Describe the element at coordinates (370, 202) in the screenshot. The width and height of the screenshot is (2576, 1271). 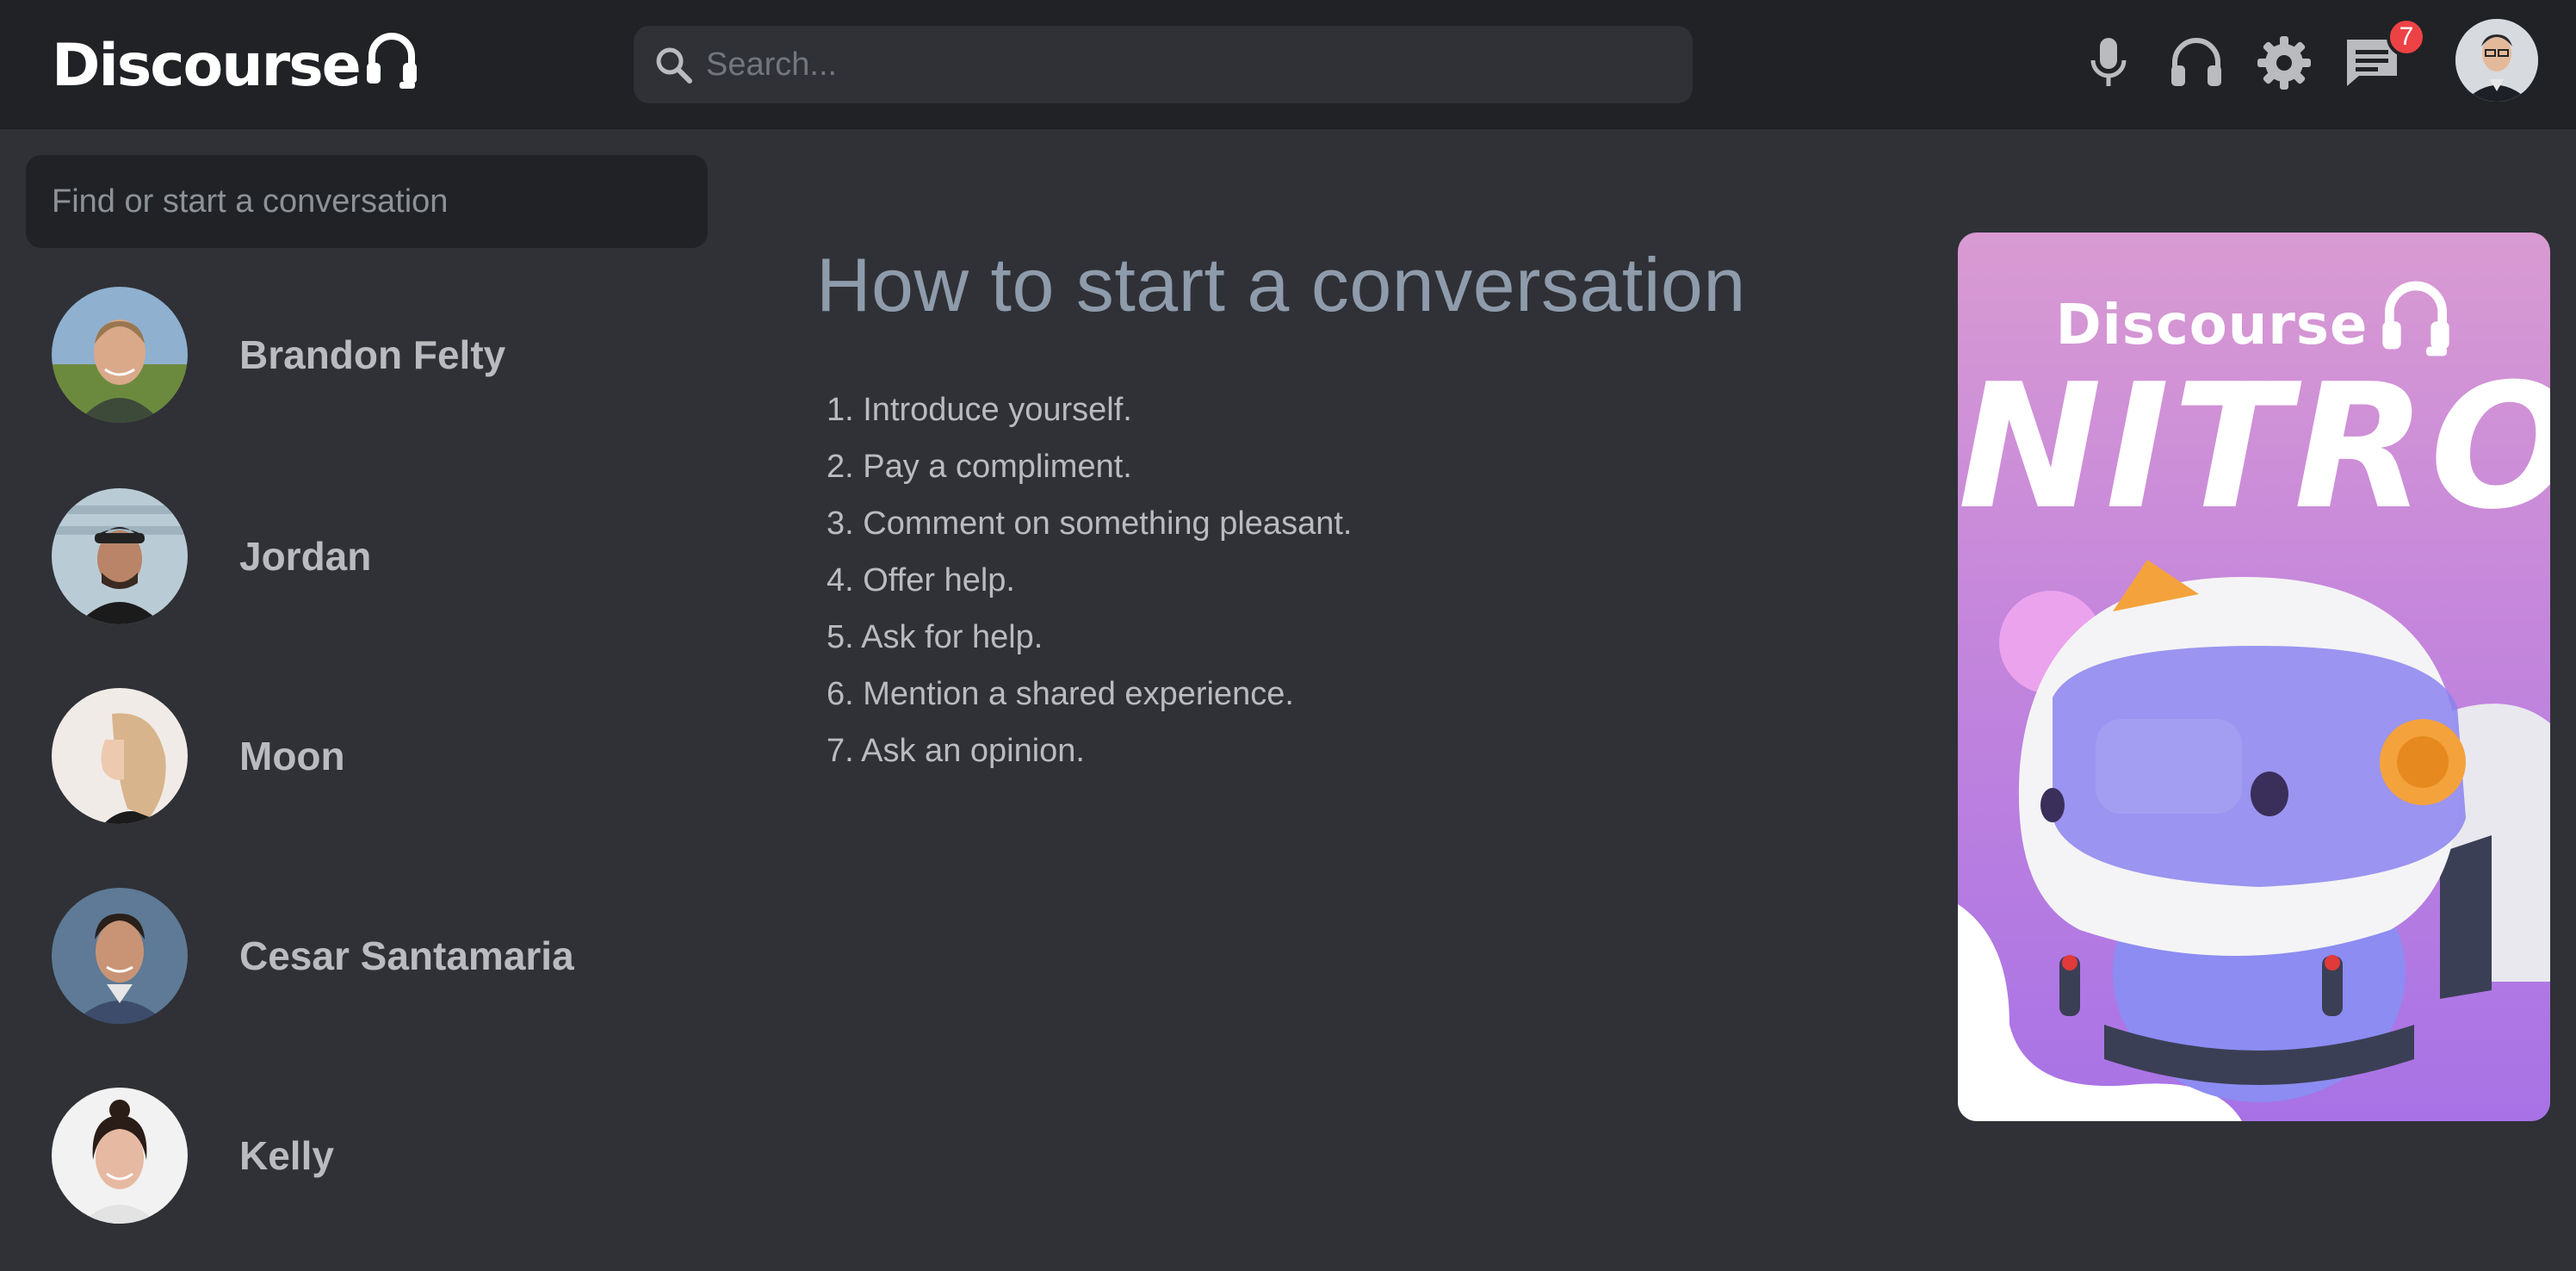
I see `find-conversation-input` at that location.